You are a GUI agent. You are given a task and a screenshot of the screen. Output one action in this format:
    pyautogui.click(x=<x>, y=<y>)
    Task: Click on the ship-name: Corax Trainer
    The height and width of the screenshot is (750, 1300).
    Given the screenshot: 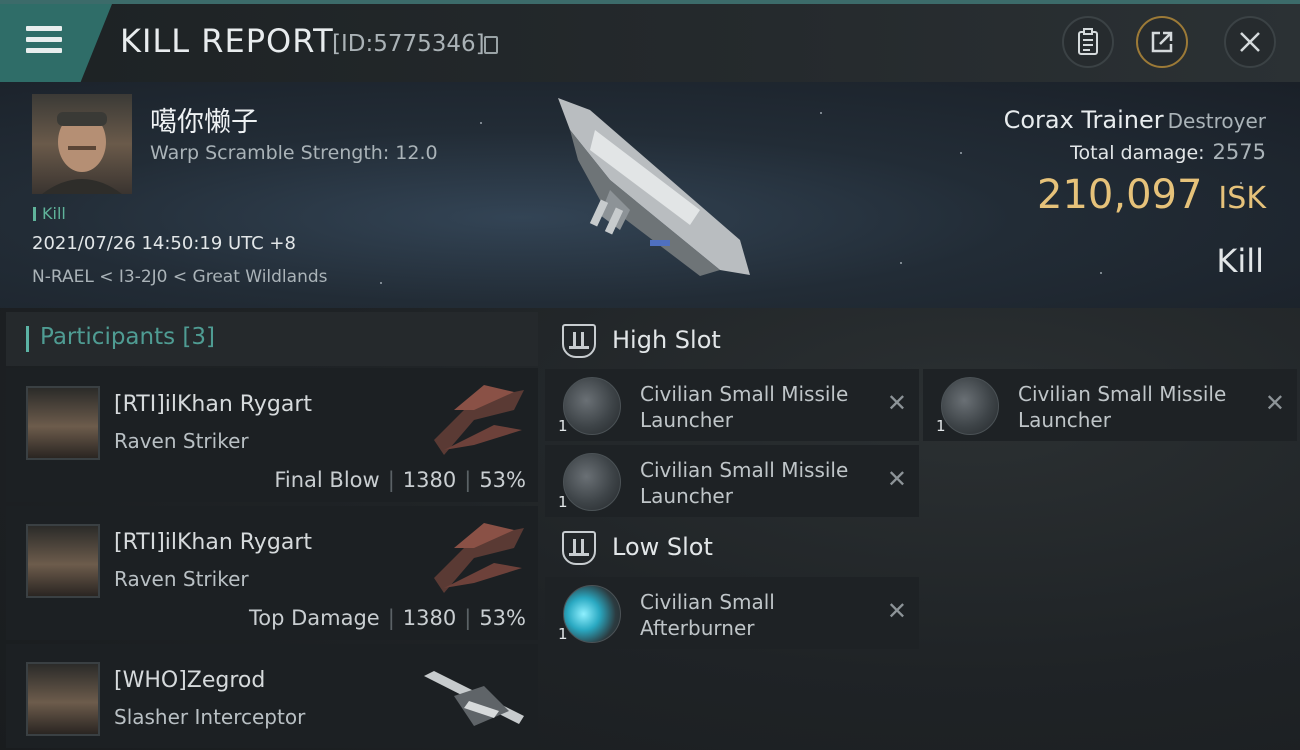 What is the action you would take?
    pyautogui.click(x=1083, y=120)
    